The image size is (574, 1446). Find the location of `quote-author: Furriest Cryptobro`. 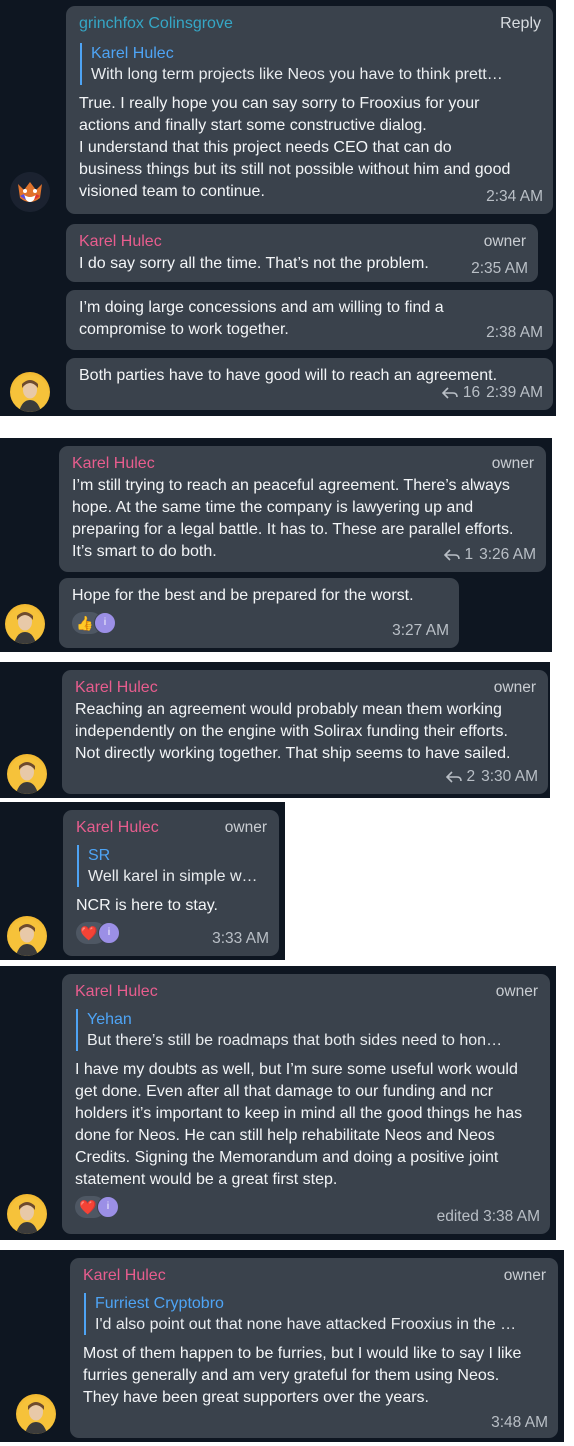

quote-author: Furriest Cryptobro is located at coordinates (159, 1303).